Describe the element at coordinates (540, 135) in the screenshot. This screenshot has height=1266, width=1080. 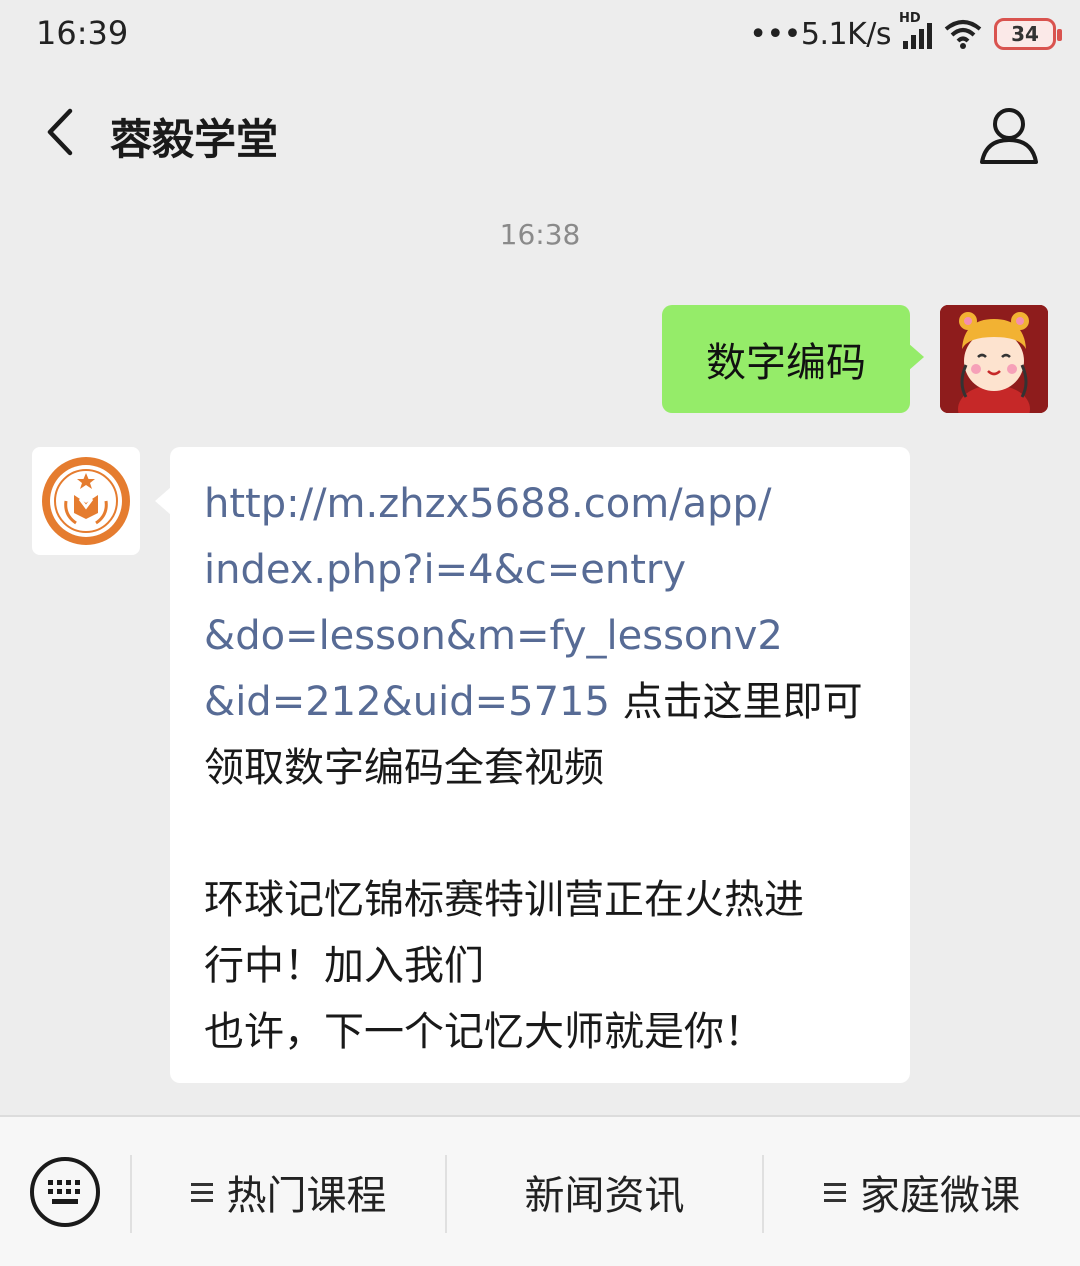
I see `nav-bar: 蓉毅学堂` at that location.